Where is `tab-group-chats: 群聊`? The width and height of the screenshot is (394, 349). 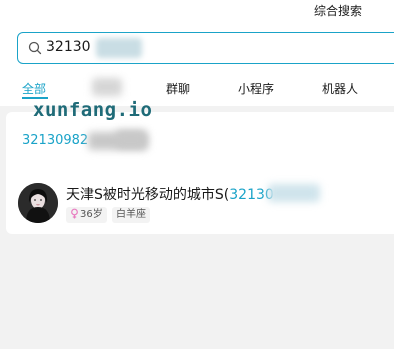 tab-group-chats: 群聊 is located at coordinates (178, 88).